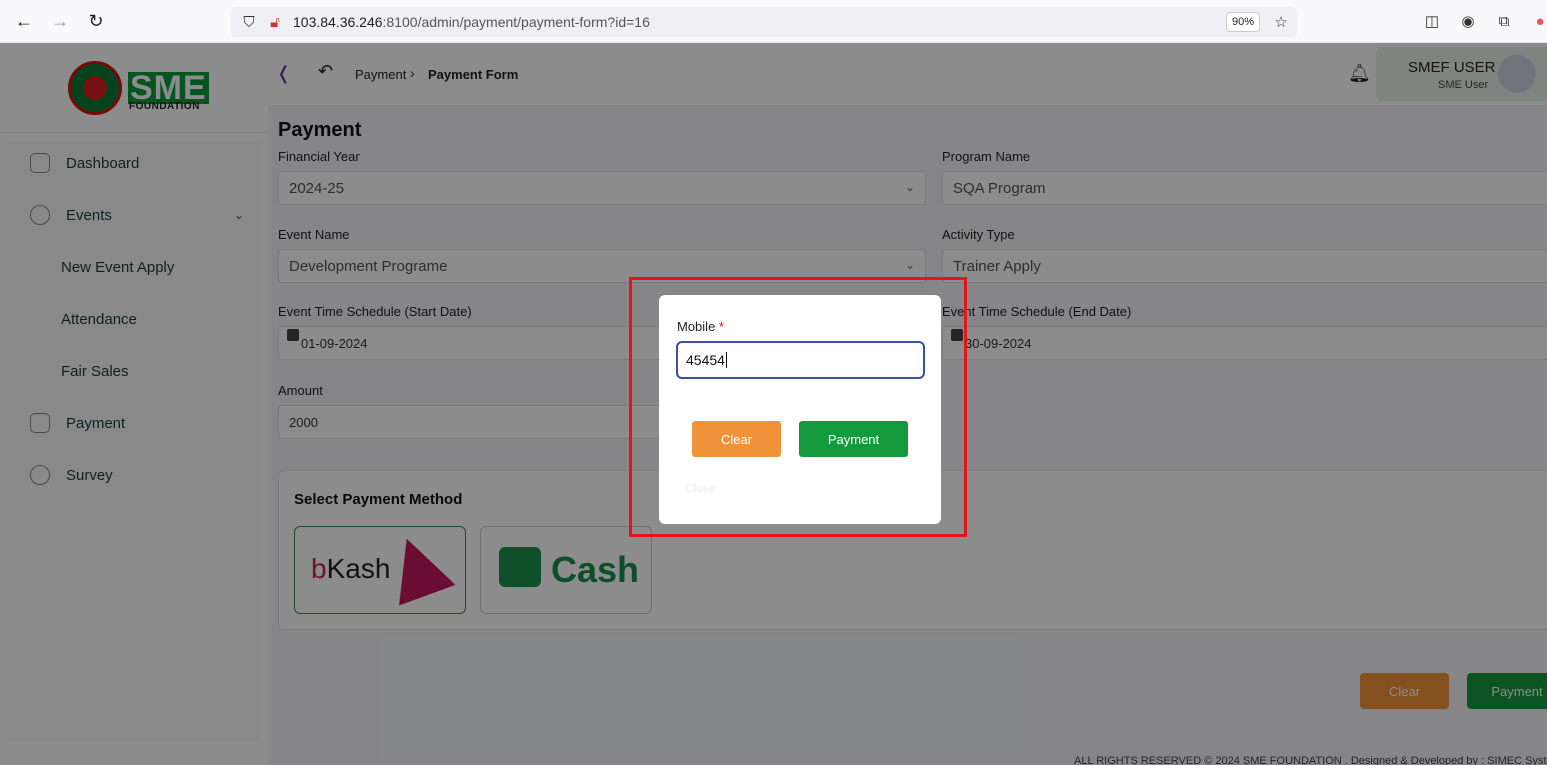 This screenshot has width=1547, height=765. I want to click on pocket-icon: ◫, so click(1432, 21).